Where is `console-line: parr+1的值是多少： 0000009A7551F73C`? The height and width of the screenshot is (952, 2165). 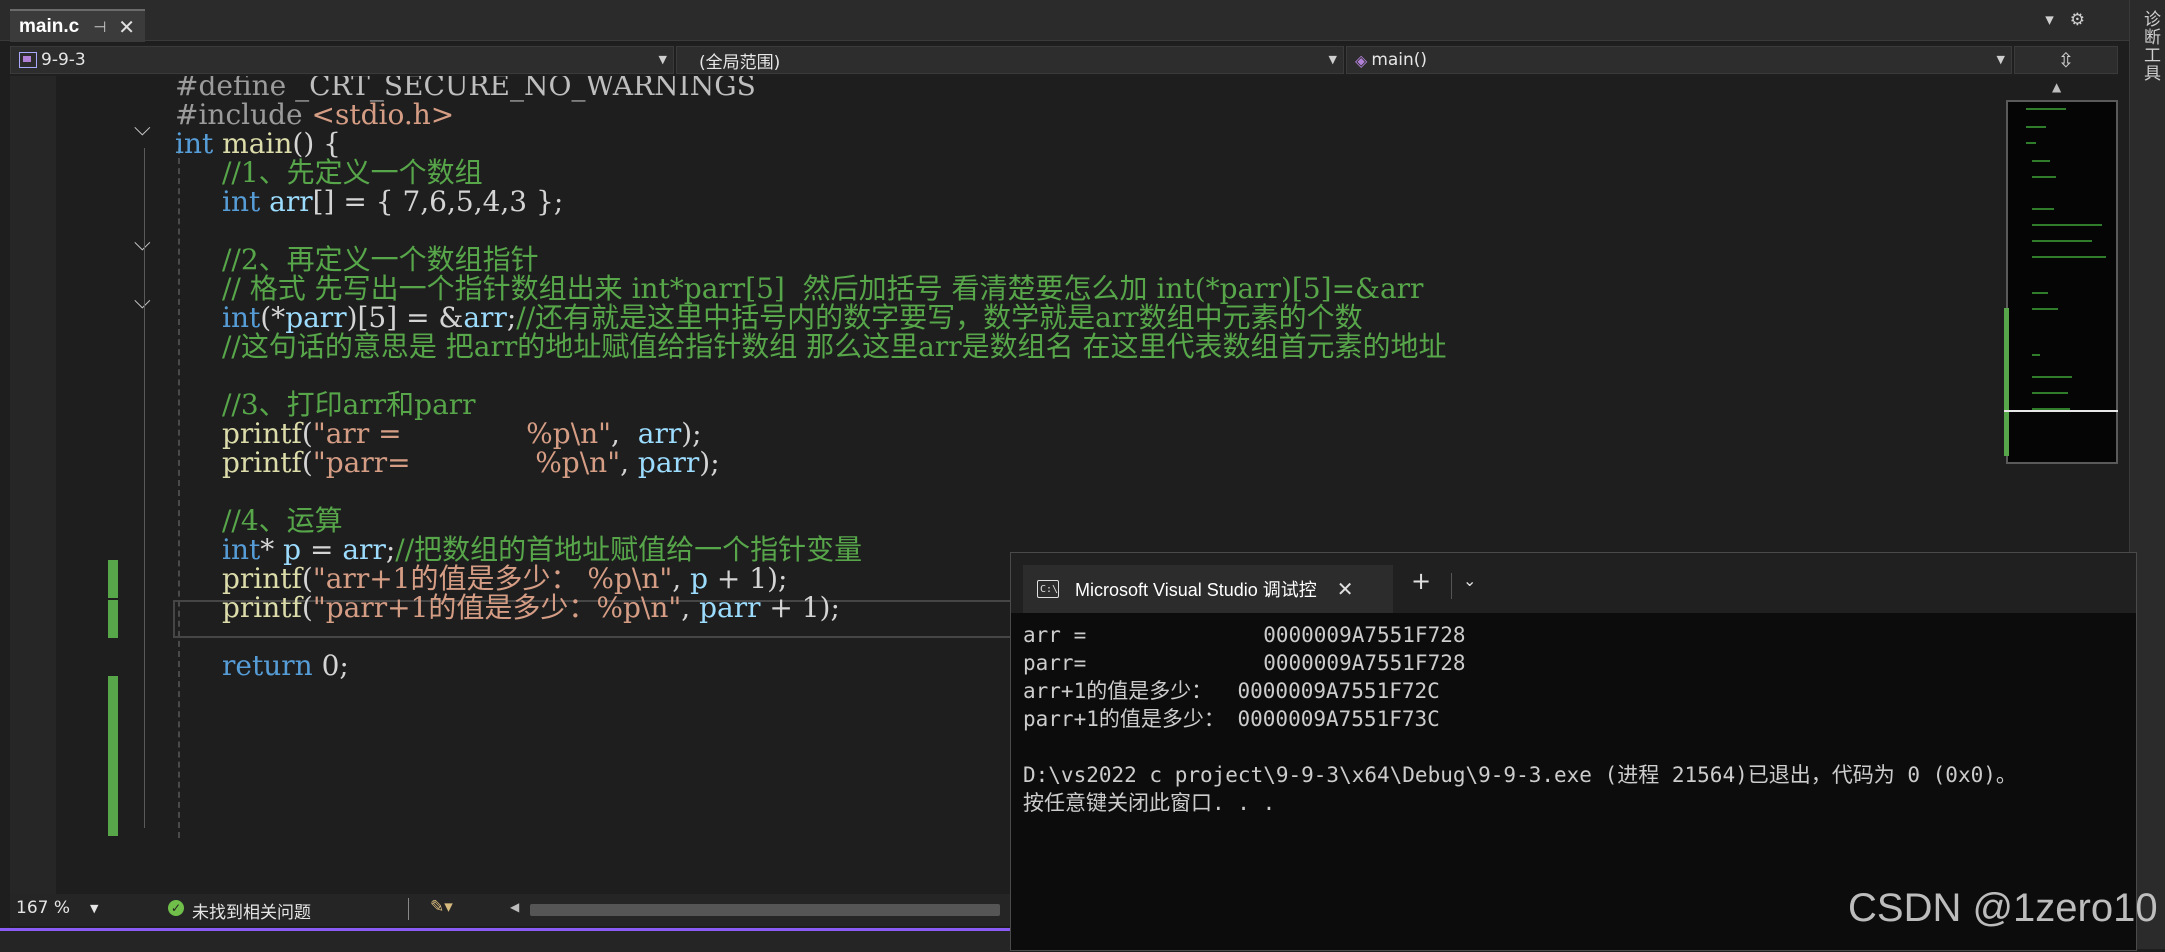
console-line: parr+1的值是多少： 0000009A7551F73C is located at coordinates (1231, 719).